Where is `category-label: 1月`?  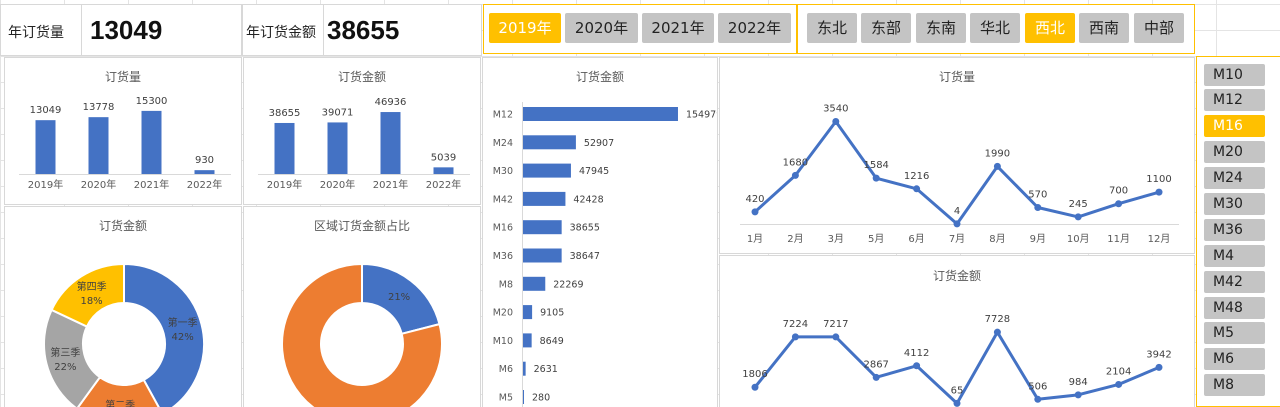 category-label: 1月 is located at coordinates (755, 239).